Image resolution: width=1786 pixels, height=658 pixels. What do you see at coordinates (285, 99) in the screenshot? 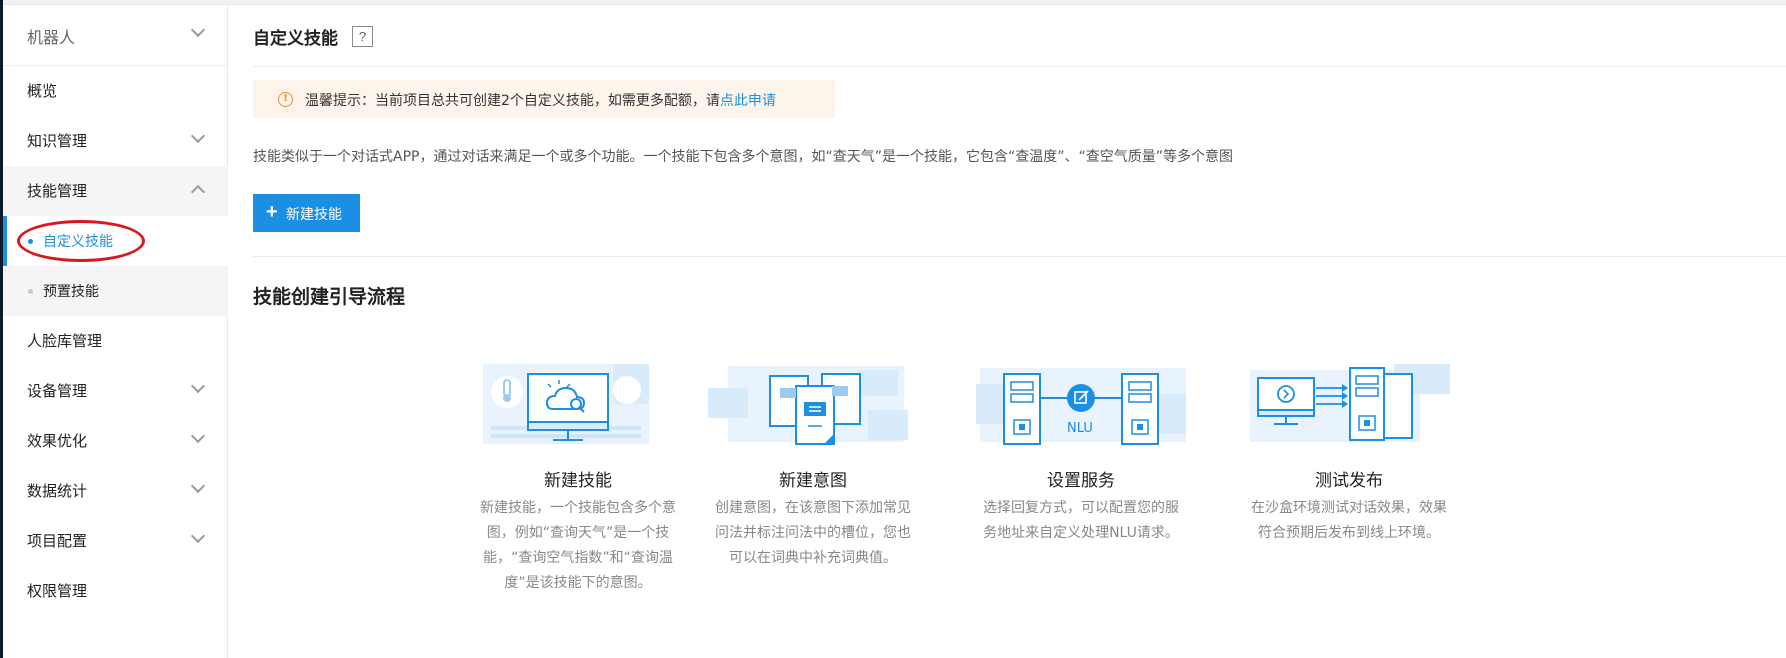
I see `warning-circle-icon: !` at bounding box center [285, 99].